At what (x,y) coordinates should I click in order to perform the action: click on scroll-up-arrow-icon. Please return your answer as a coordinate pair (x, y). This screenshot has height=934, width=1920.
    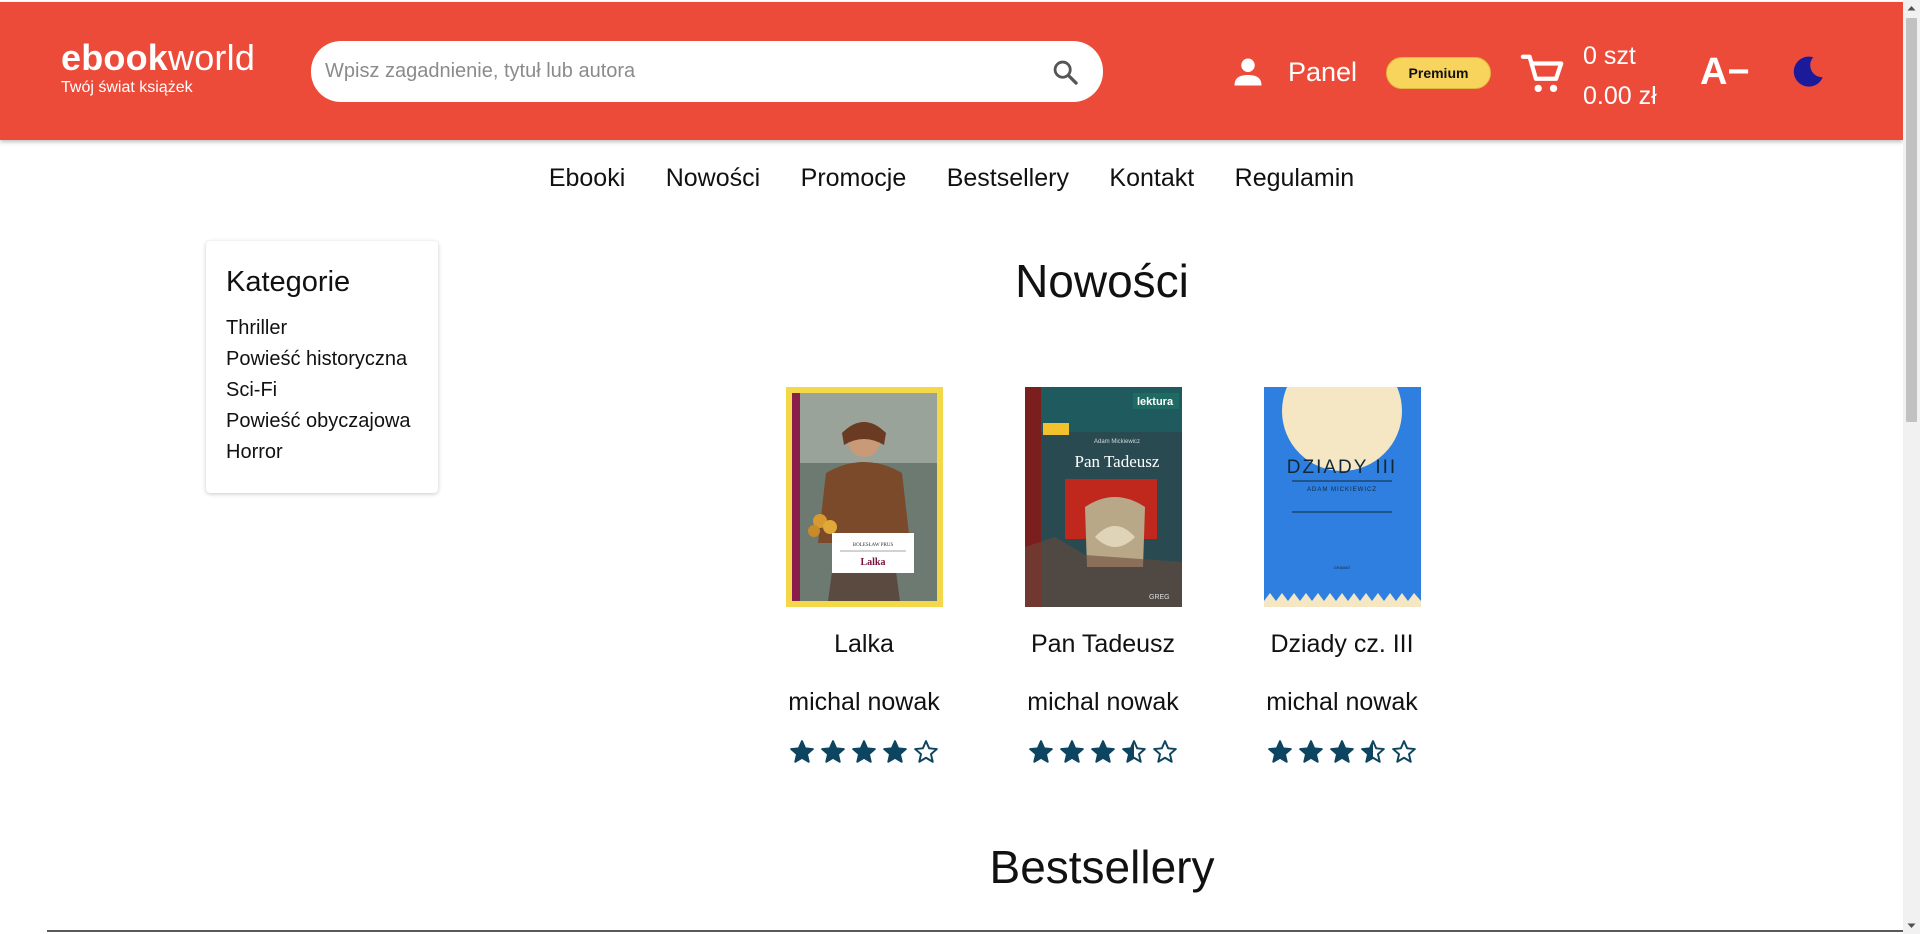
    Looking at the image, I should click on (1911, 8).